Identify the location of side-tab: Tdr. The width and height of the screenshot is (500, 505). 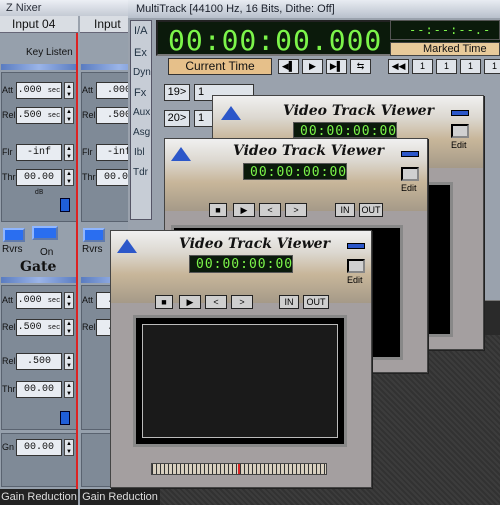
(140, 172).